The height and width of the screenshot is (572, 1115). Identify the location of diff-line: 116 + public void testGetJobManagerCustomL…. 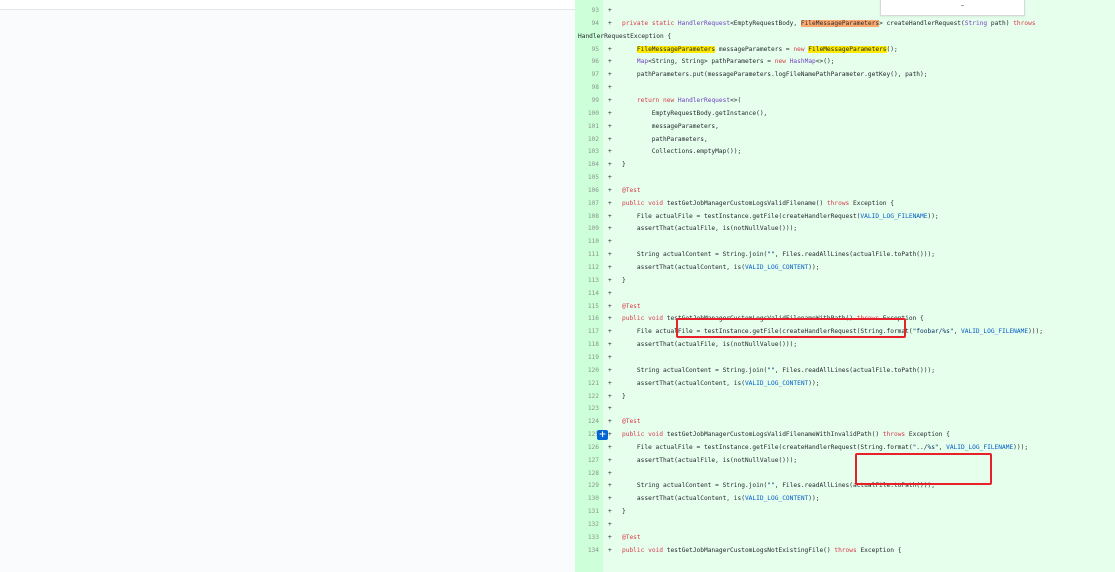
(845, 319).